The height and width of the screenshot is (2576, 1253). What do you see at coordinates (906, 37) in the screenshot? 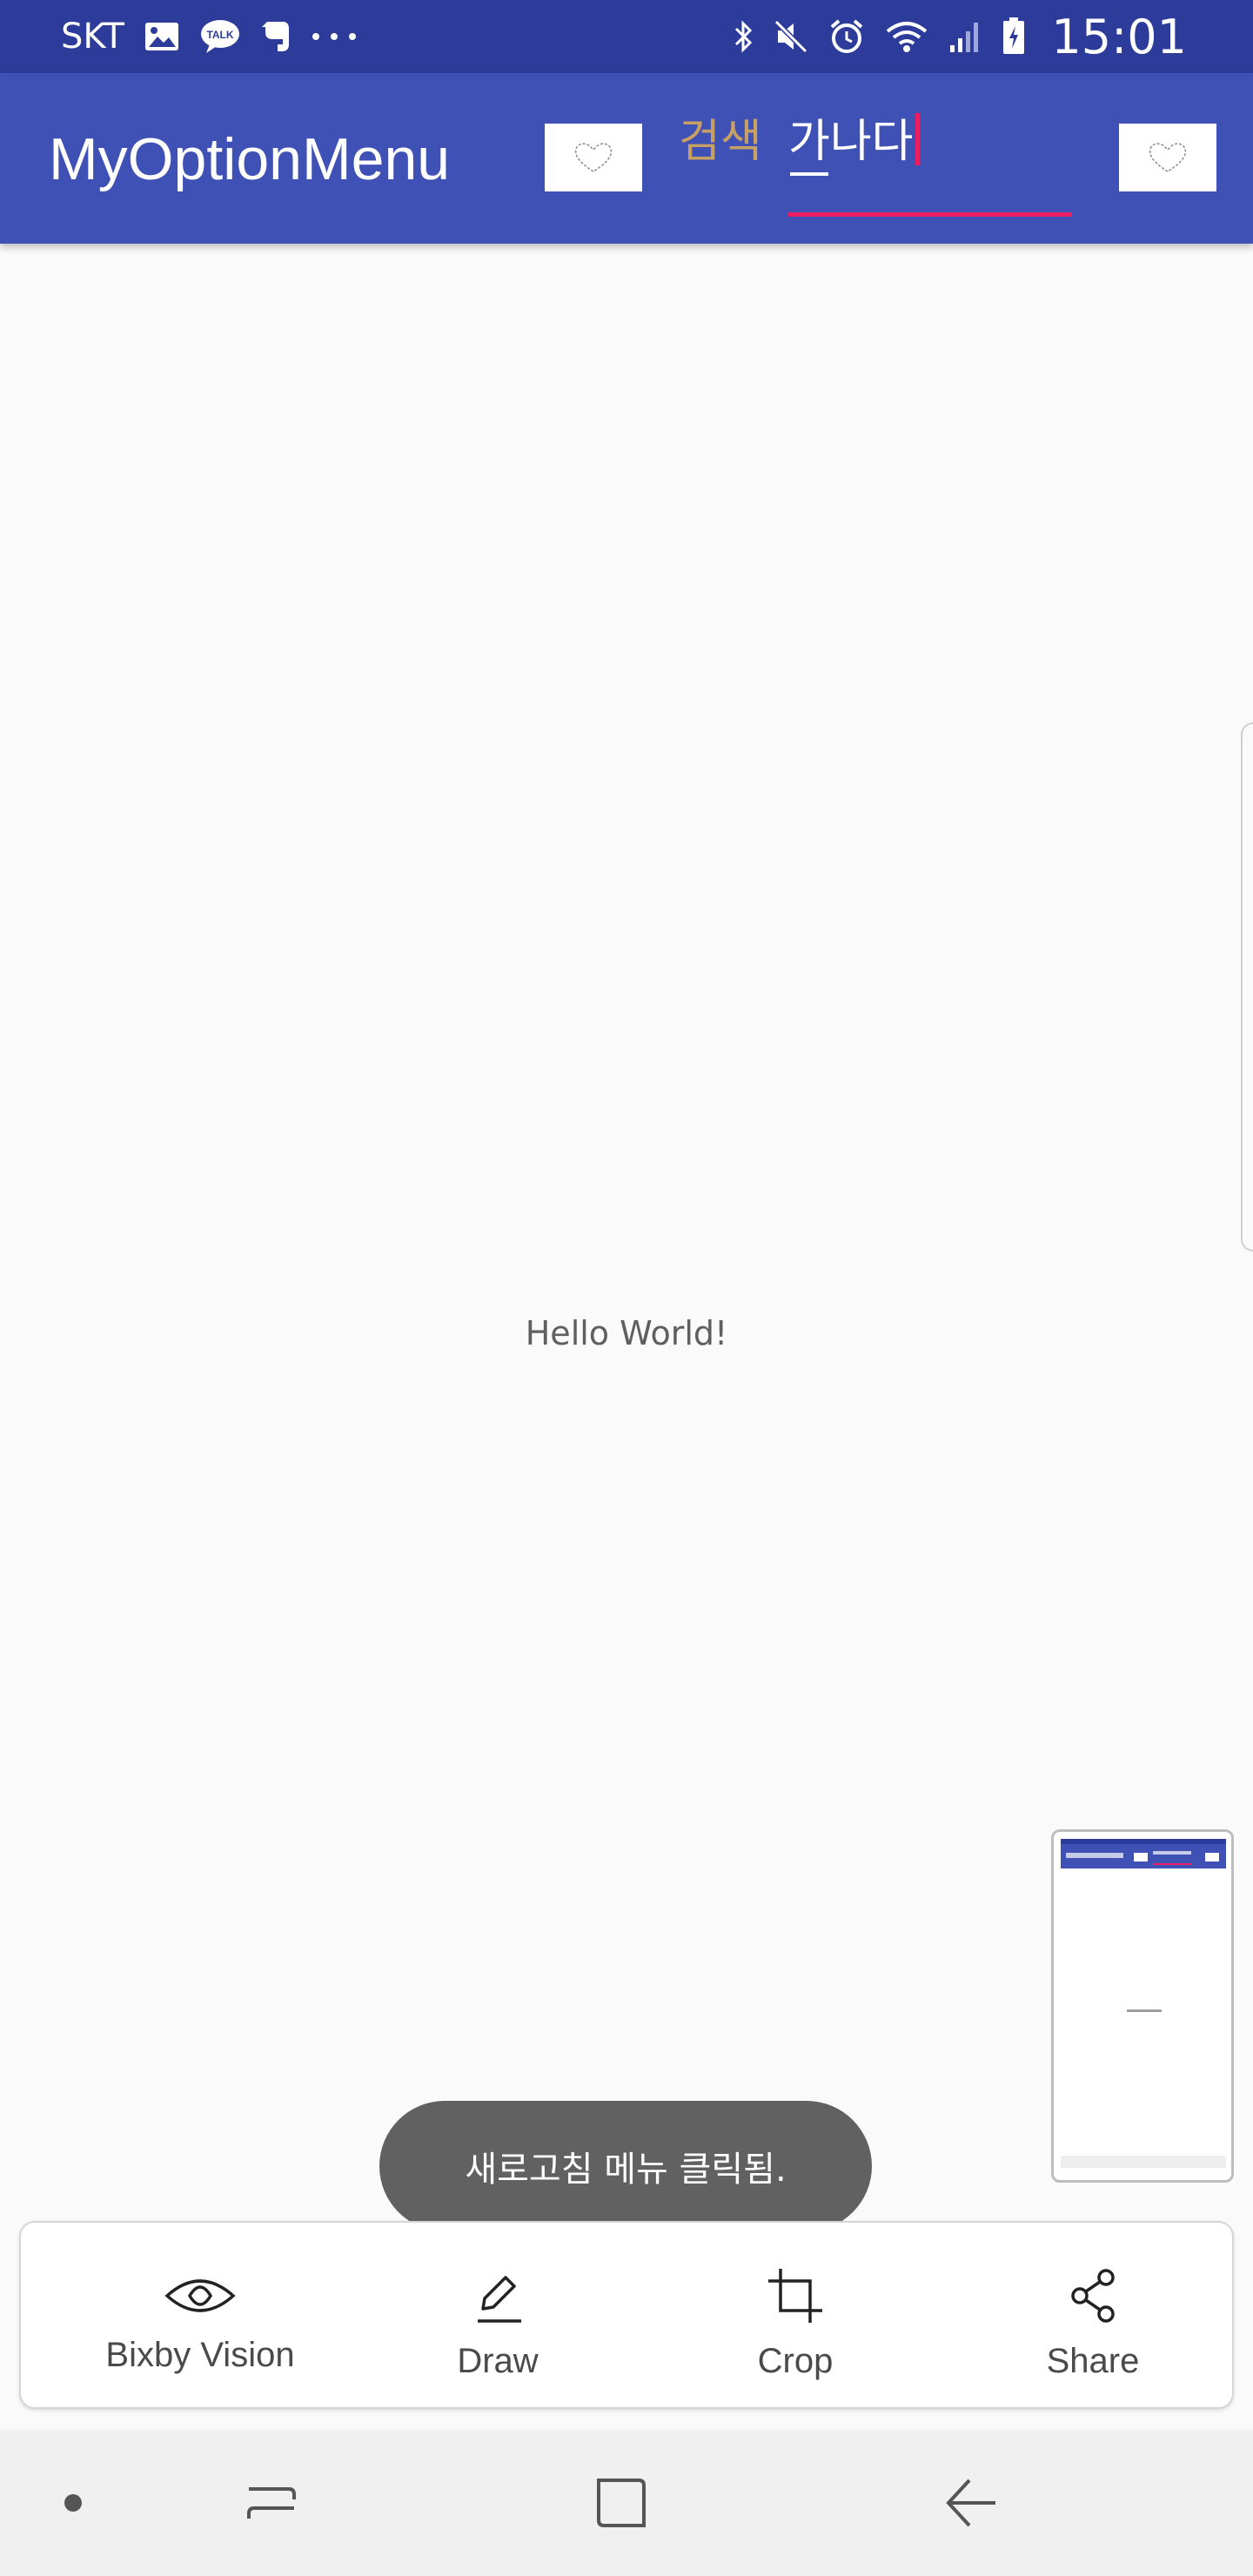
I see `wifi-icon` at bounding box center [906, 37].